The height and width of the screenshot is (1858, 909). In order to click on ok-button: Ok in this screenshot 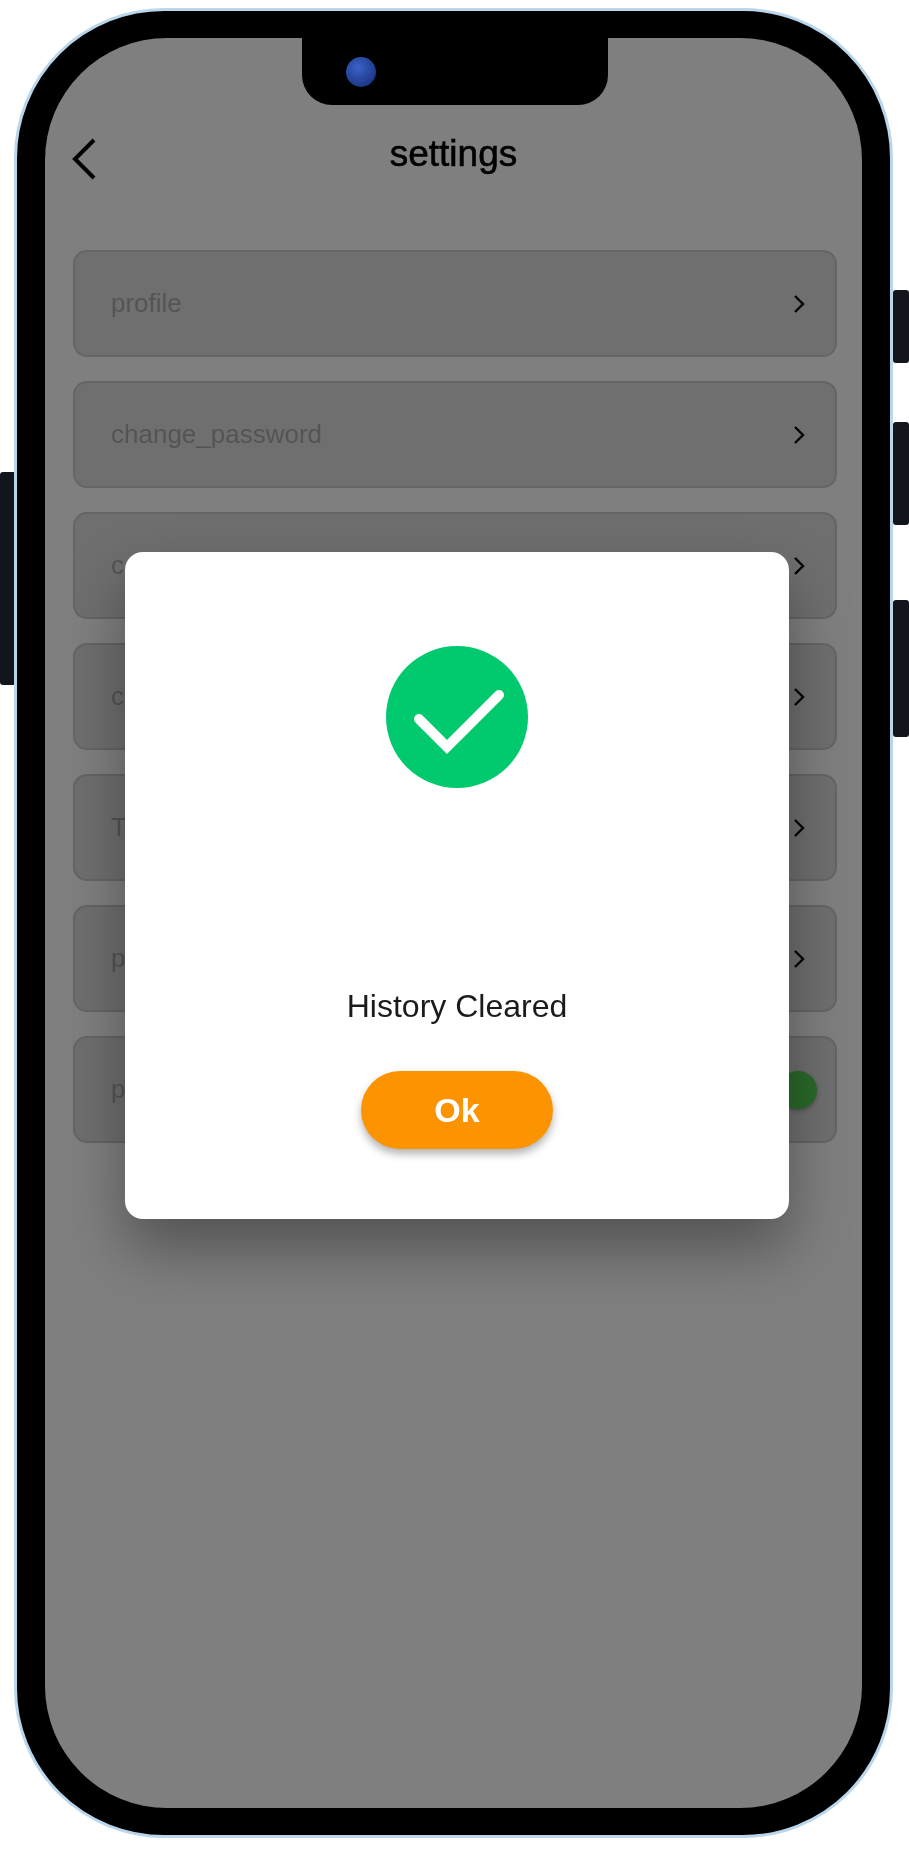, I will do `click(457, 1110)`.